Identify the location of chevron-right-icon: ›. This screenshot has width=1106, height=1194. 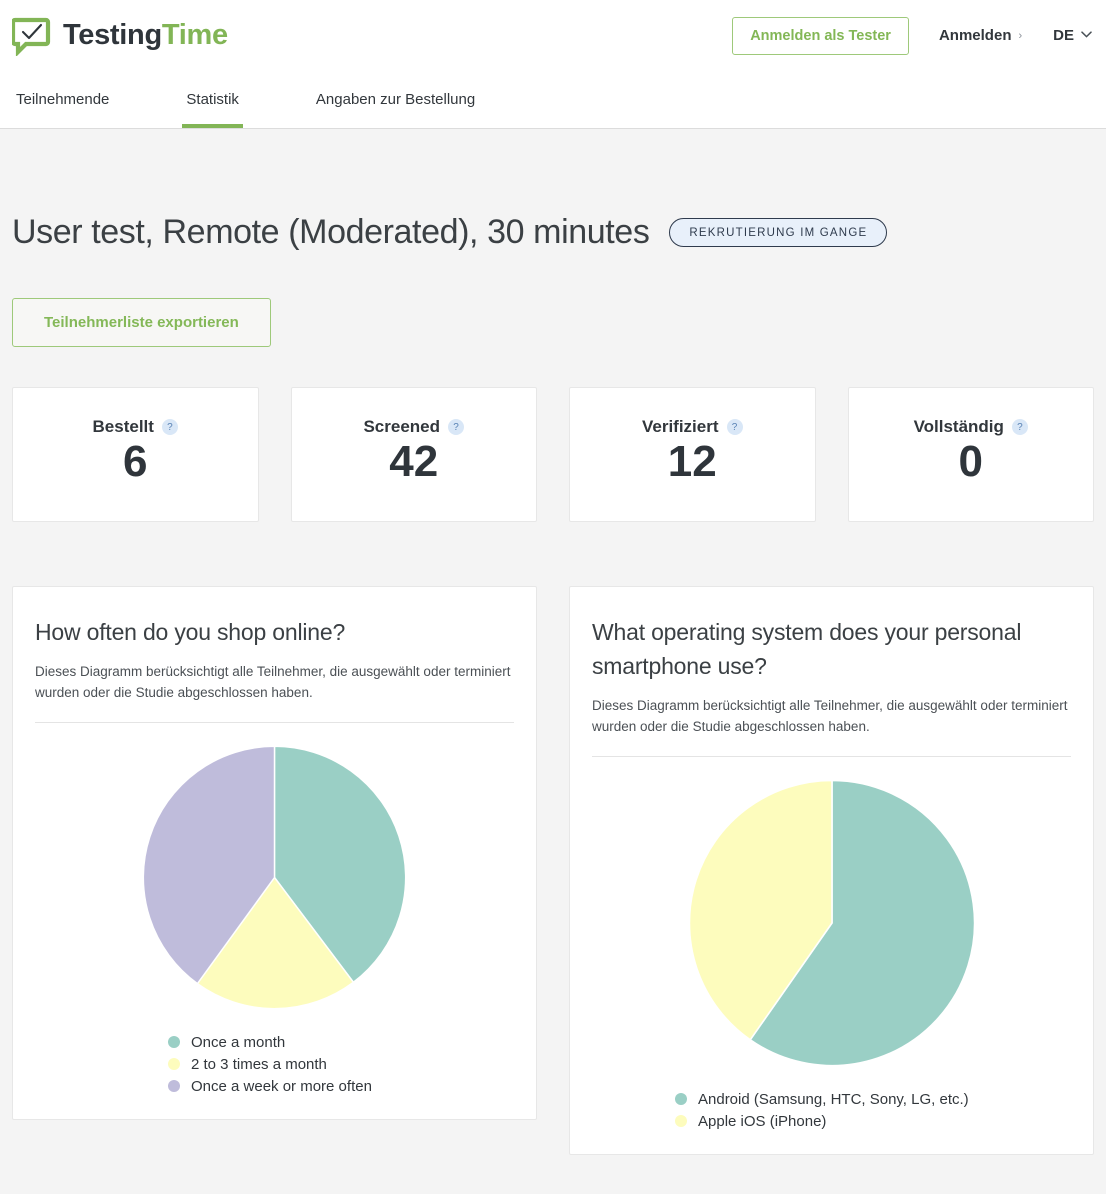
(1020, 35).